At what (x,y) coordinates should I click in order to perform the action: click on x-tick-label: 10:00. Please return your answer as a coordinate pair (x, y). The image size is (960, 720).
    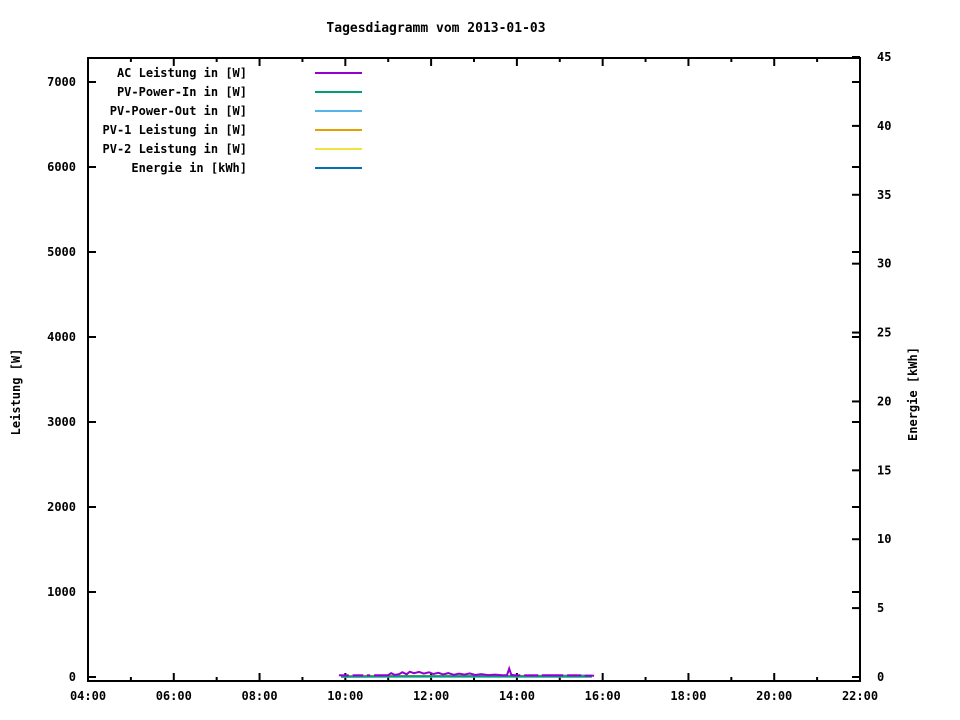
    Looking at the image, I should click on (345, 696).